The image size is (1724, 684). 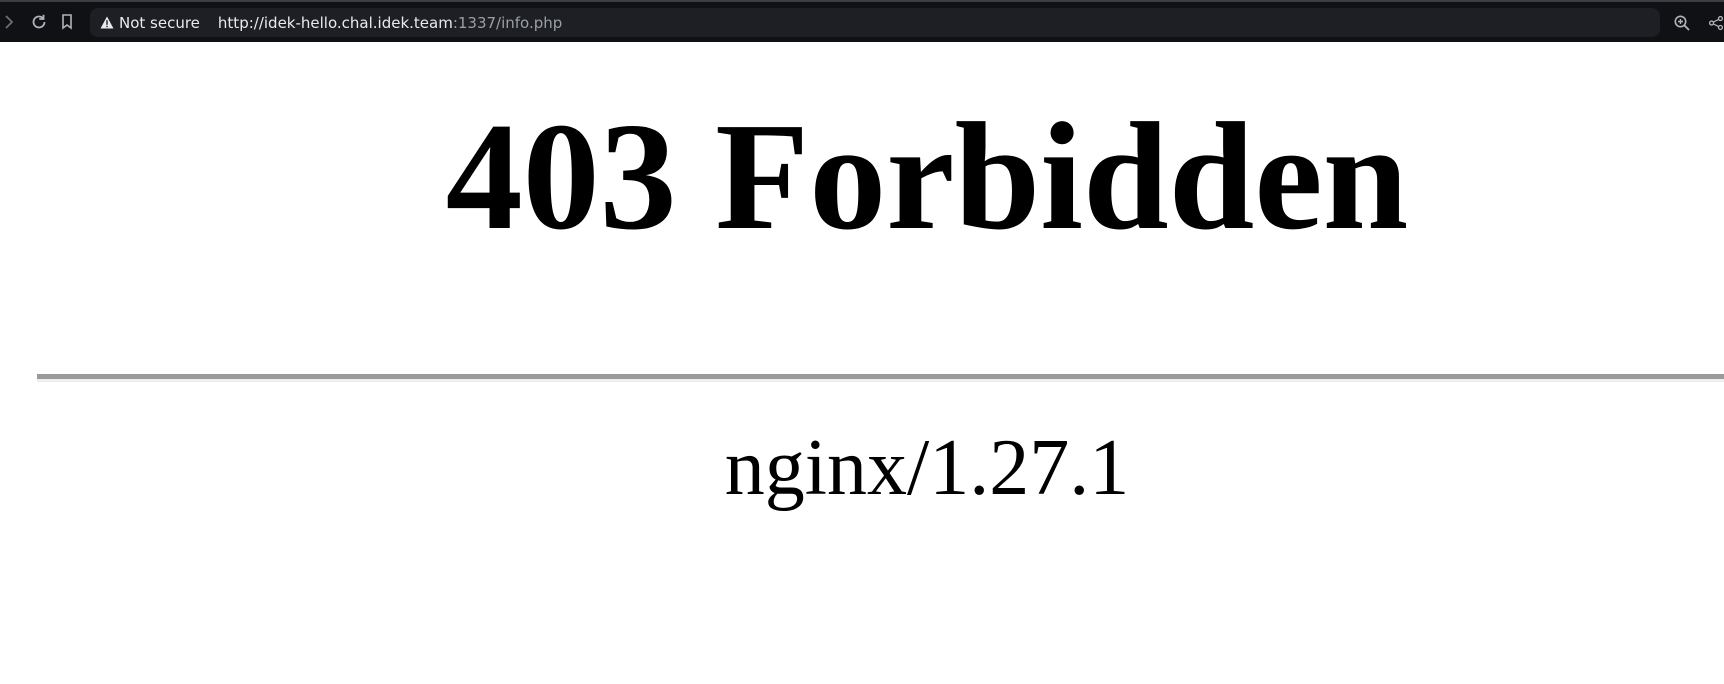 What do you see at coordinates (927, 177) in the screenshot?
I see `page-title: 403 Forbidden` at bounding box center [927, 177].